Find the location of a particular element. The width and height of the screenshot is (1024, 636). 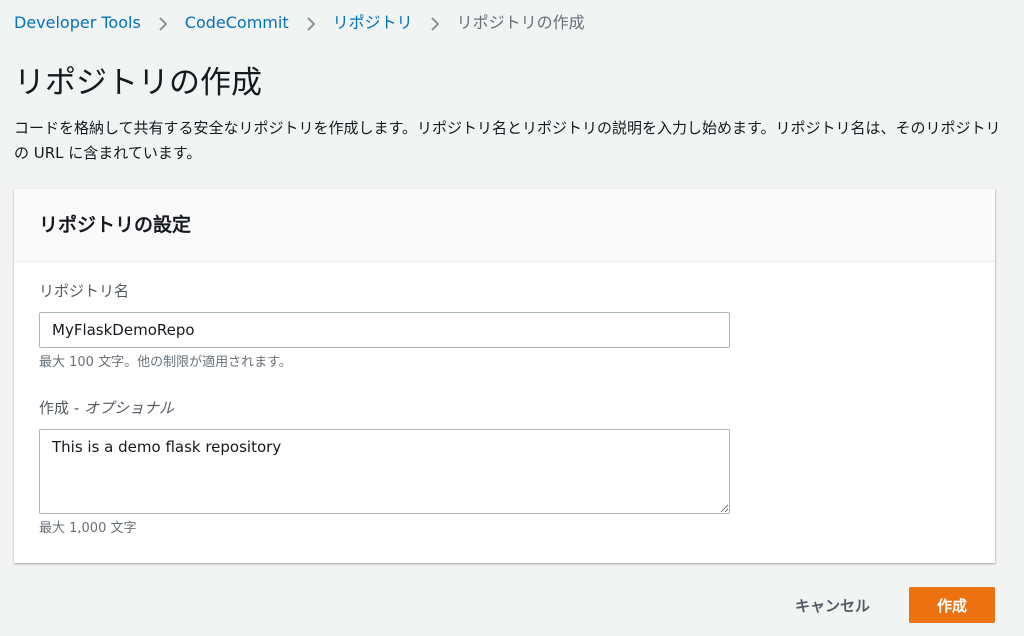

cancel-button: キャンセル is located at coordinates (832, 605).